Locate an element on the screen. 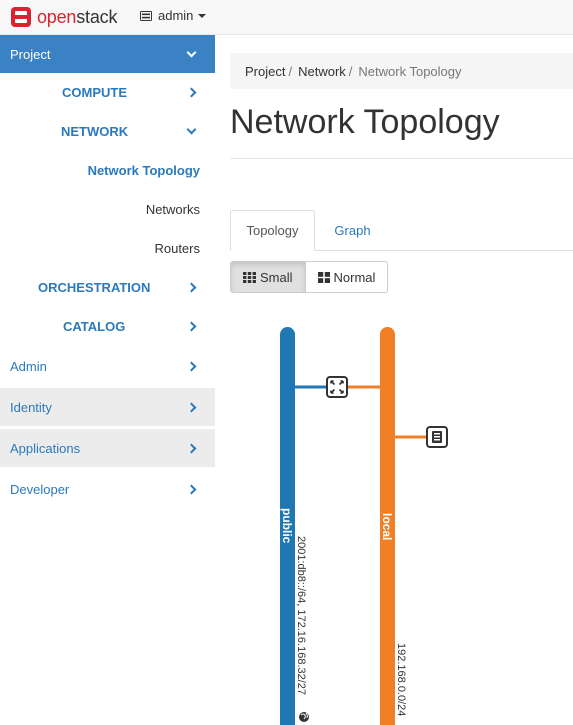 Image resolution: width=573 pixels, height=725 pixels. openstack-logo: openstack is located at coordinates (63, 17).